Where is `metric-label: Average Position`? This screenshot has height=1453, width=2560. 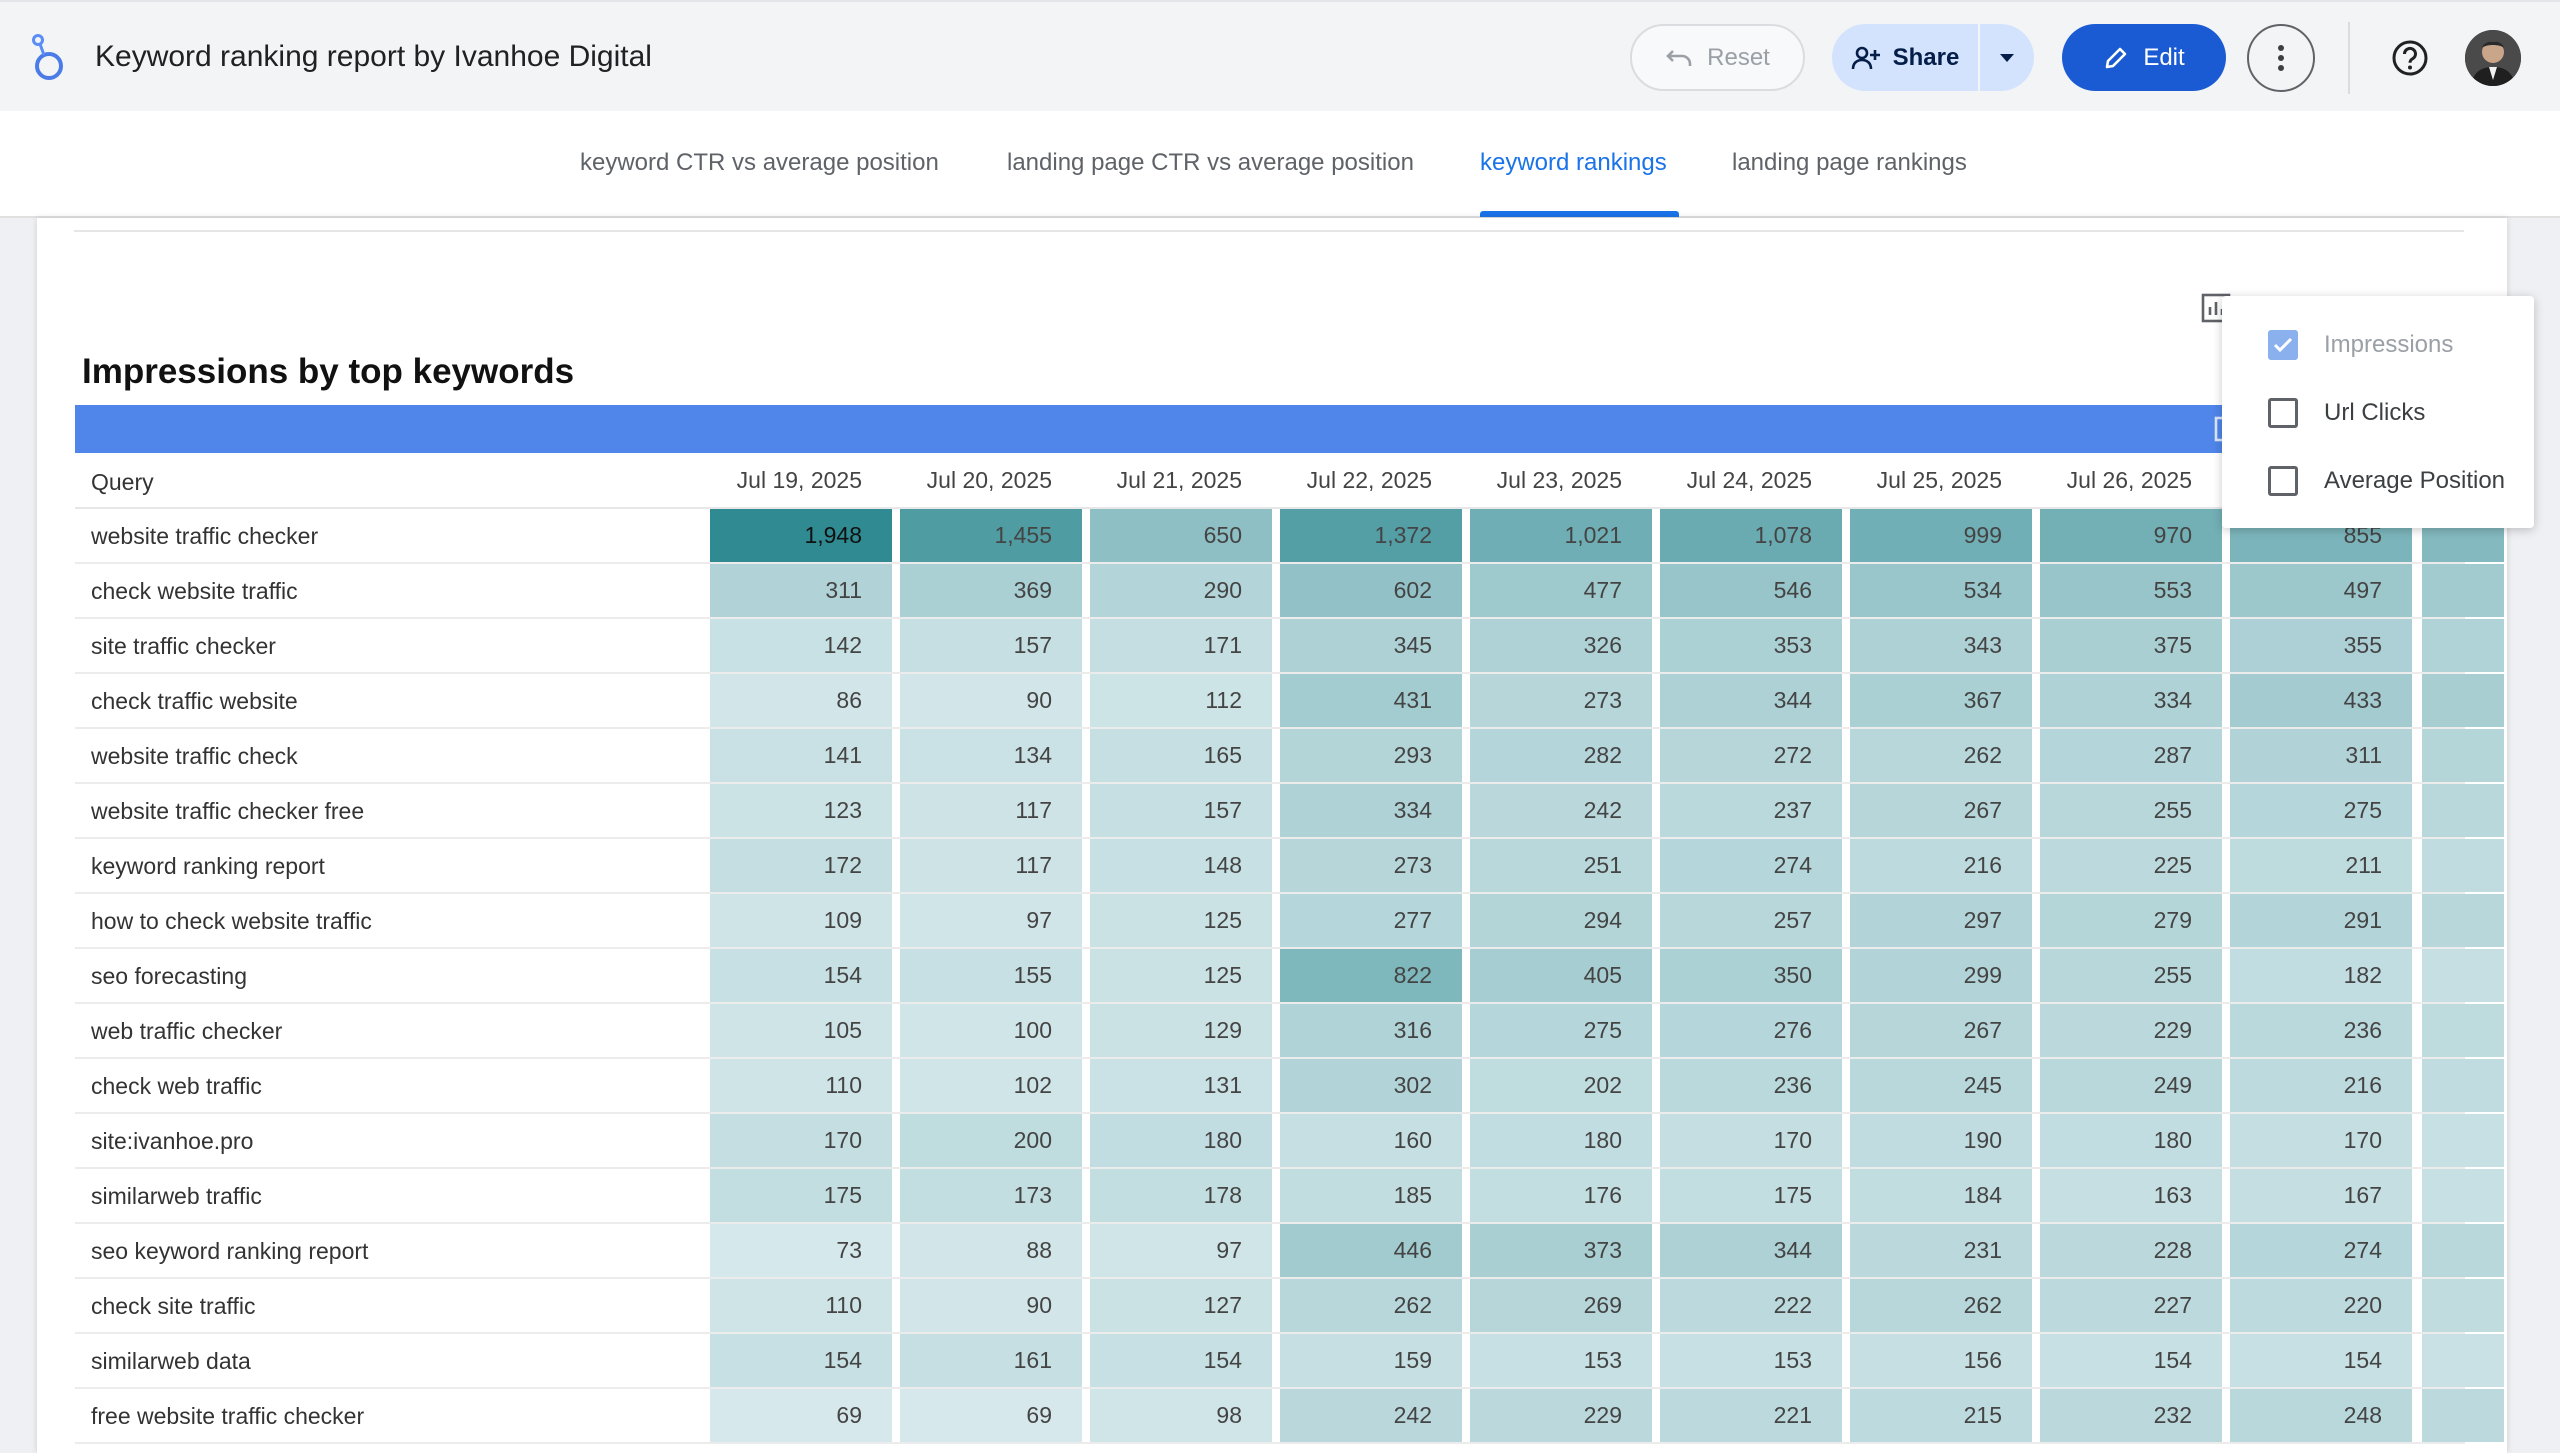 metric-label: Average Position is located at coordinates (2415, 480).